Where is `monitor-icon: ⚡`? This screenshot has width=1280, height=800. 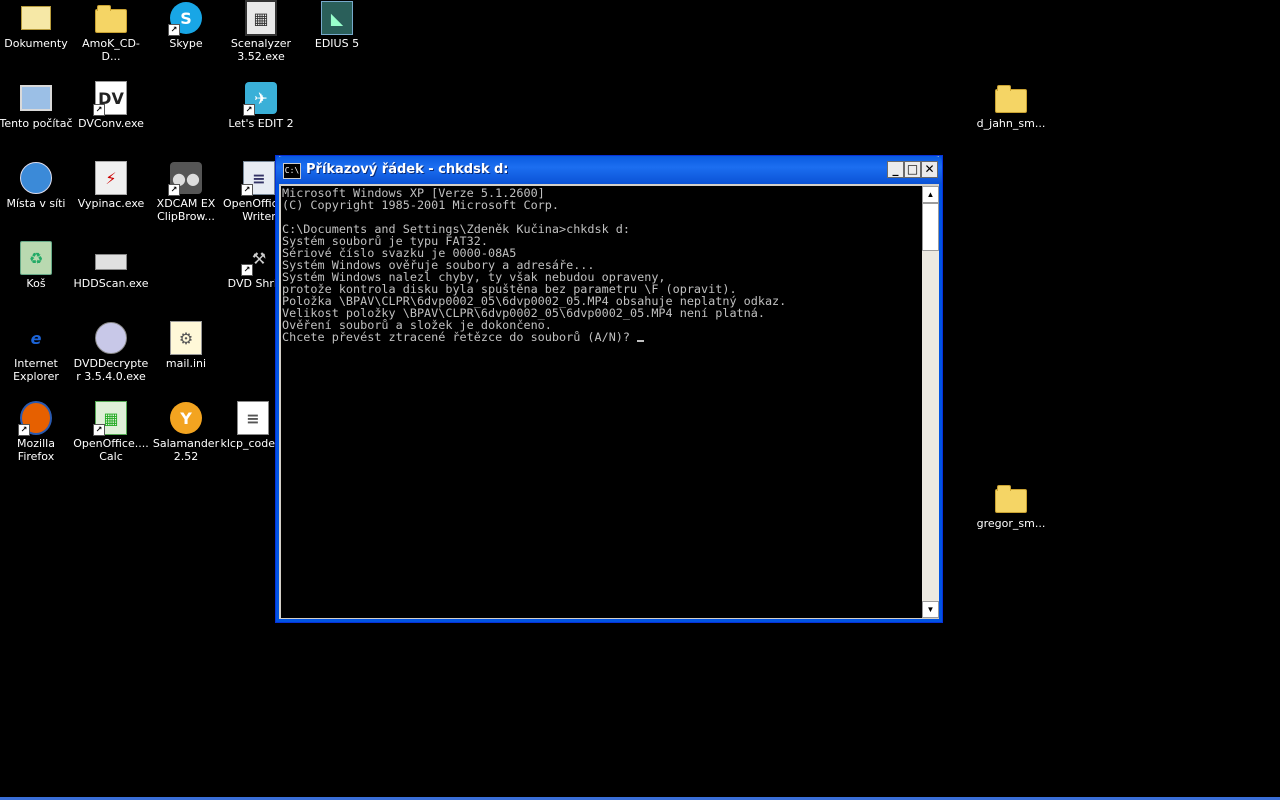 monitor-icon: ⚡ is located at coordinates (111, 178).